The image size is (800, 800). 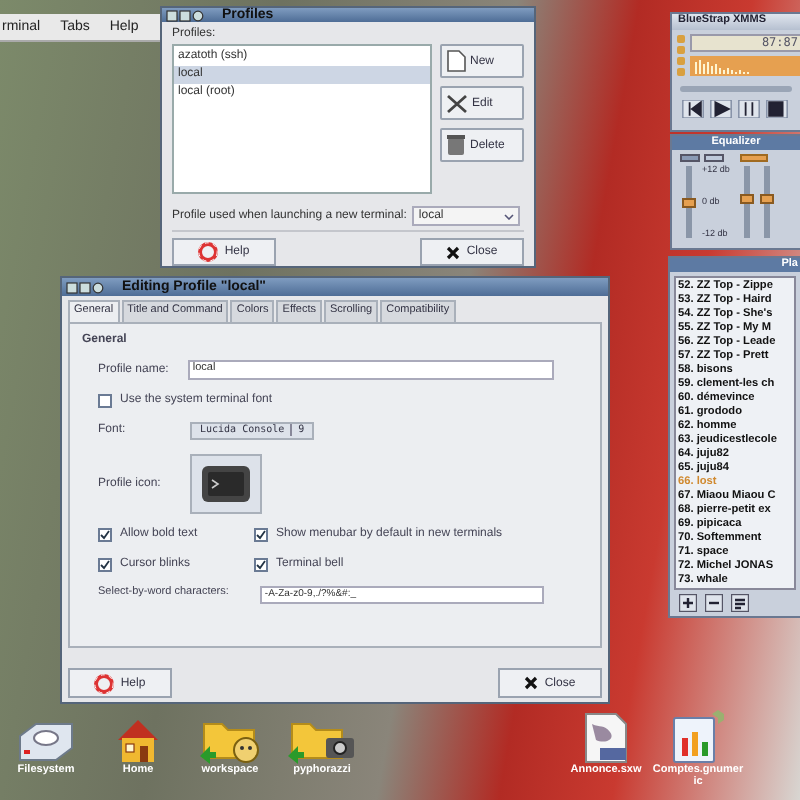 I want to click on profile-icon-button, so click(x=226, y=483).